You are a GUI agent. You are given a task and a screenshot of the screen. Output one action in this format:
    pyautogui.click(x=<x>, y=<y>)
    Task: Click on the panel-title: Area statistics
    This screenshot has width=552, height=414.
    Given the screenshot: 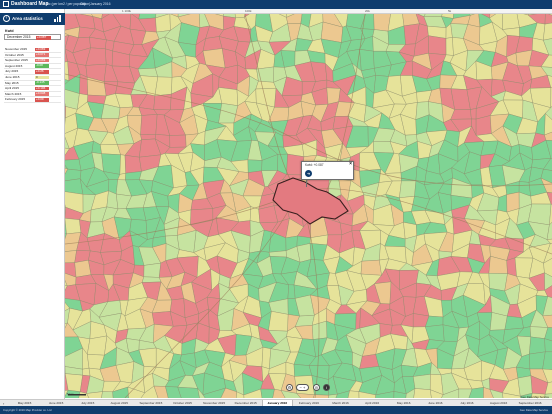 What is the action you would take?
    pyautogui.click(x=27, y=18)
    